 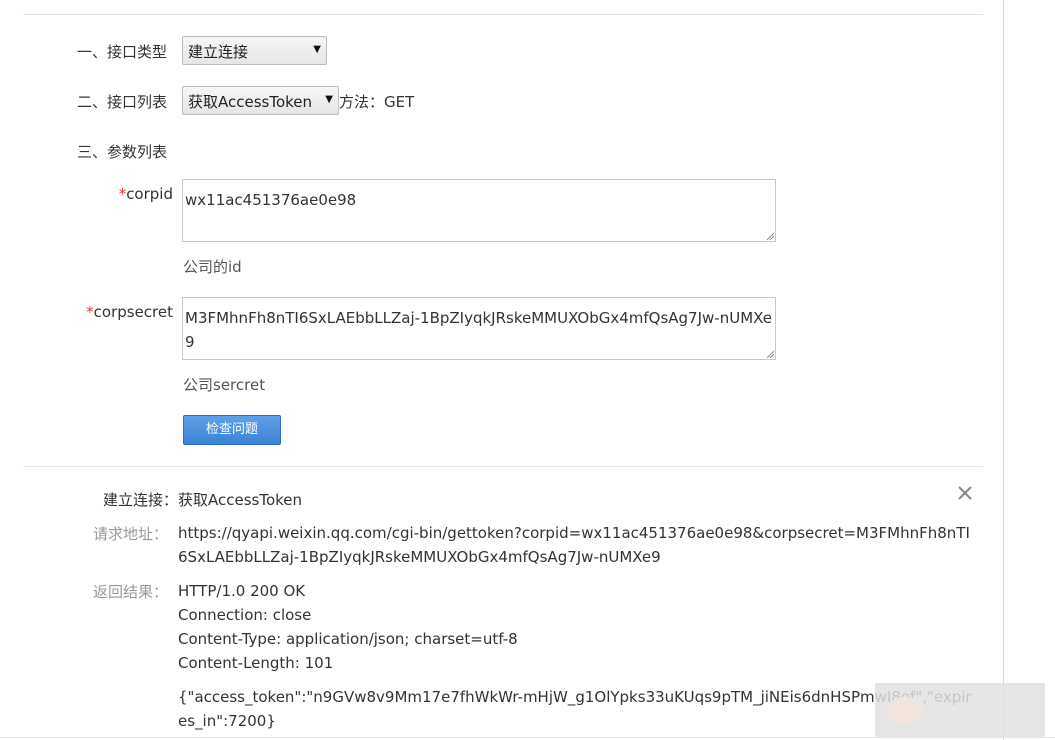 I want to click on top-divider, so click(x=503, y=14).